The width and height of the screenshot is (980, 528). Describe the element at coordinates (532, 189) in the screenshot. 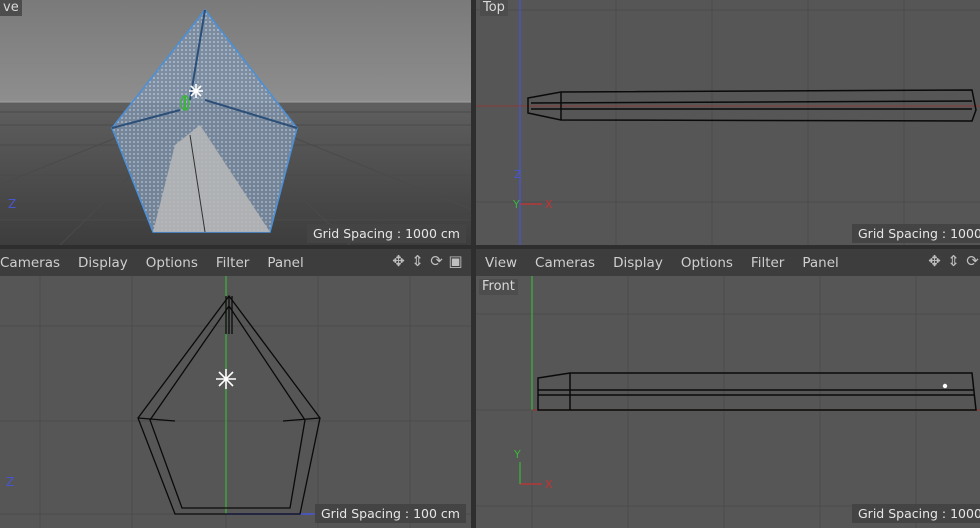

I see `view-axis-gizmo-top: X Y Z` at that location.